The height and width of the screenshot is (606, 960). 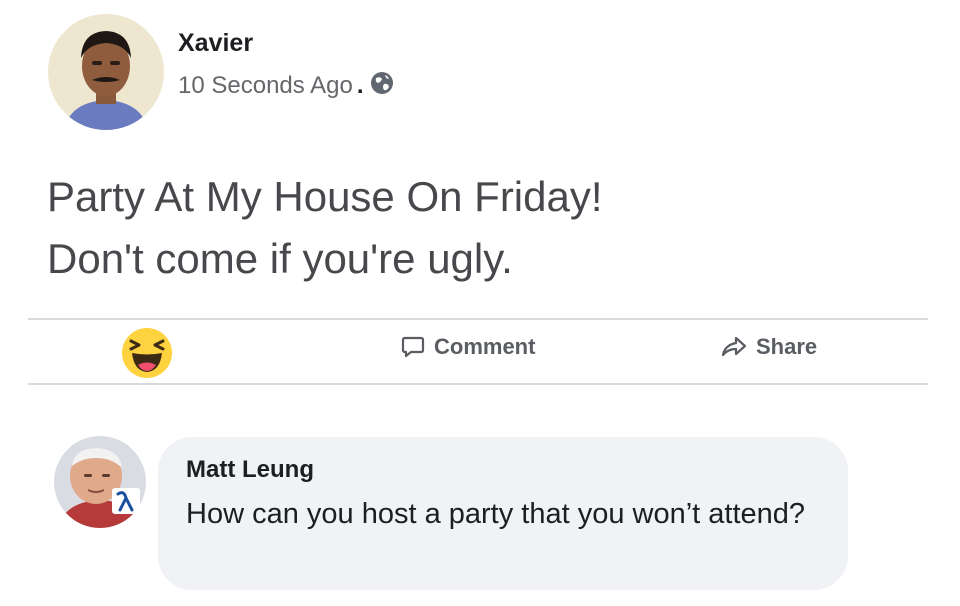 I want to click on comment-button: Comment, so click(x=467, y=347).